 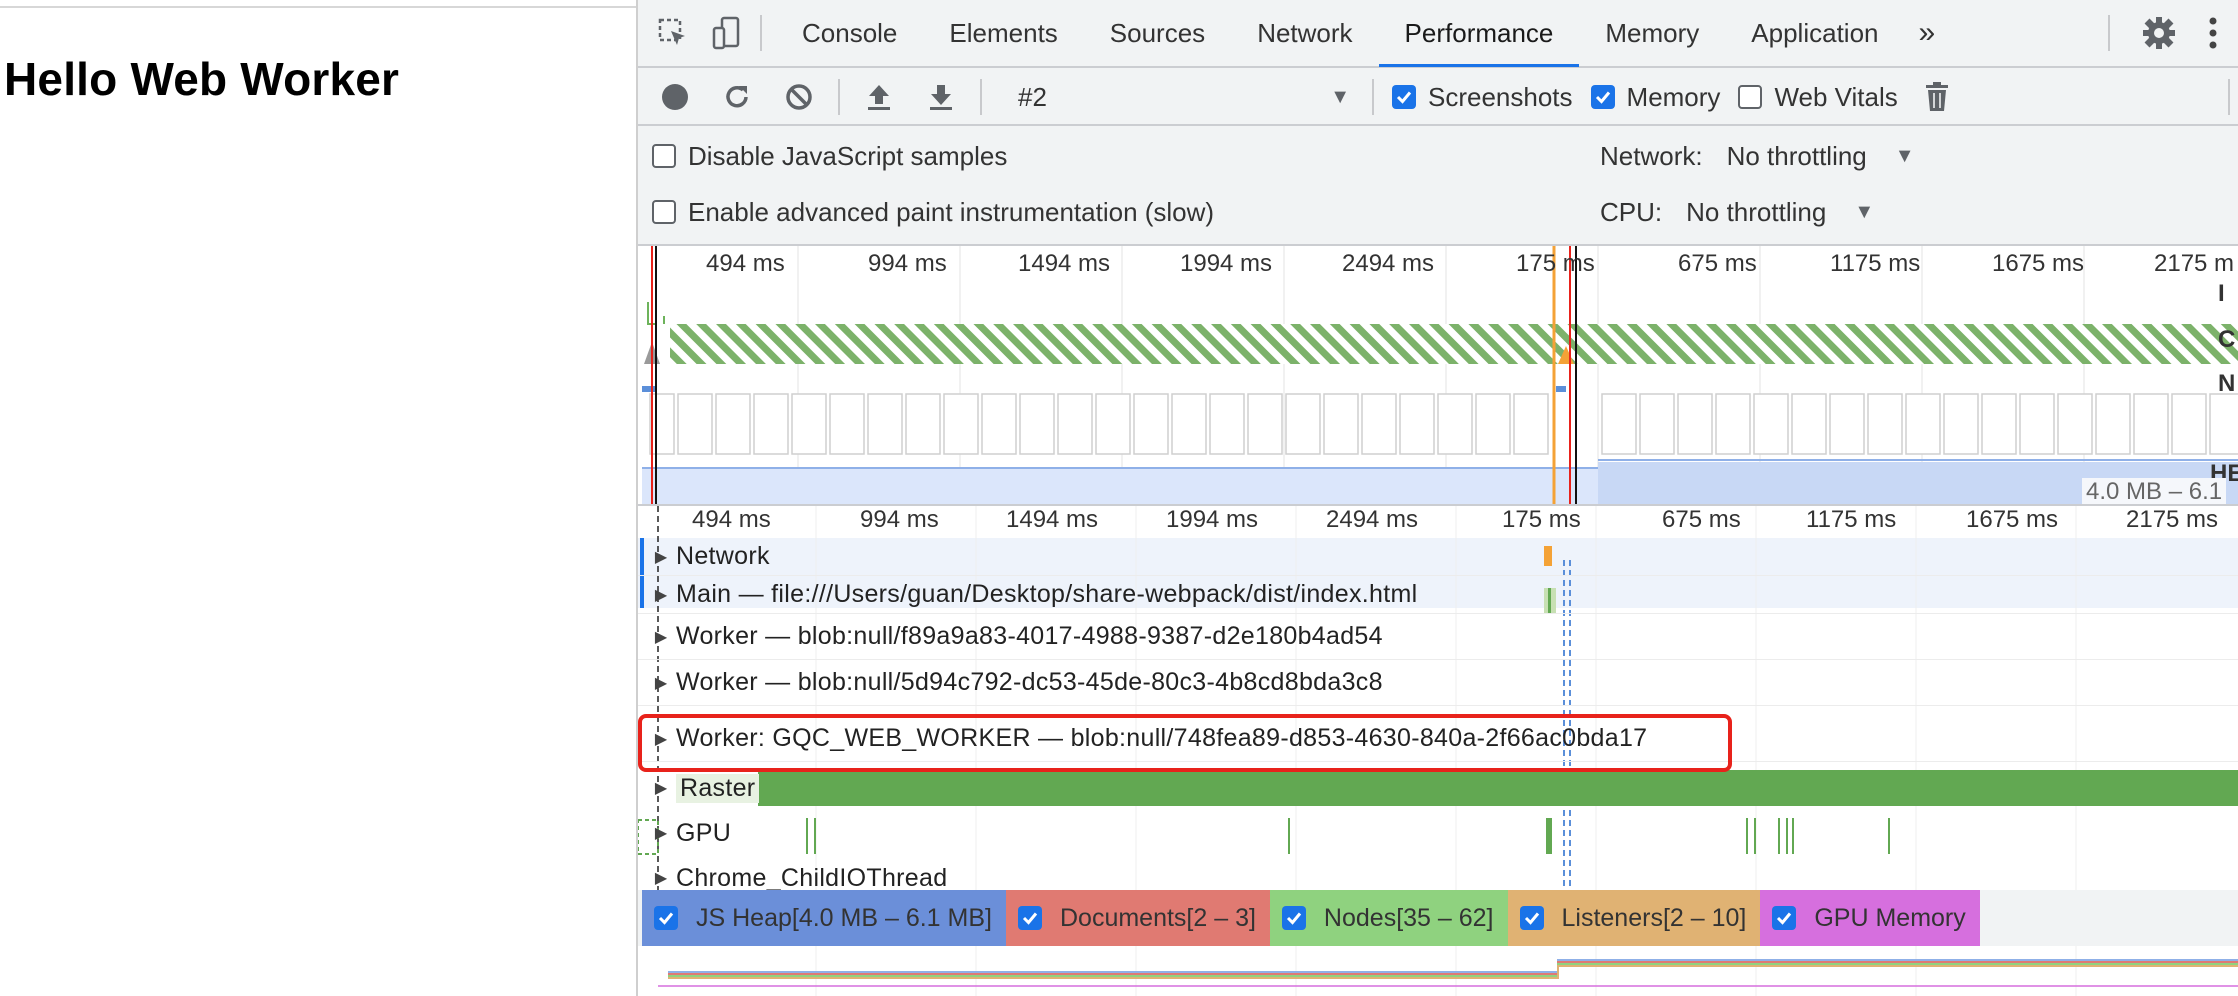 I want to click on track-label: Chrome_ChildIOThread, so click(x=812, y=877).